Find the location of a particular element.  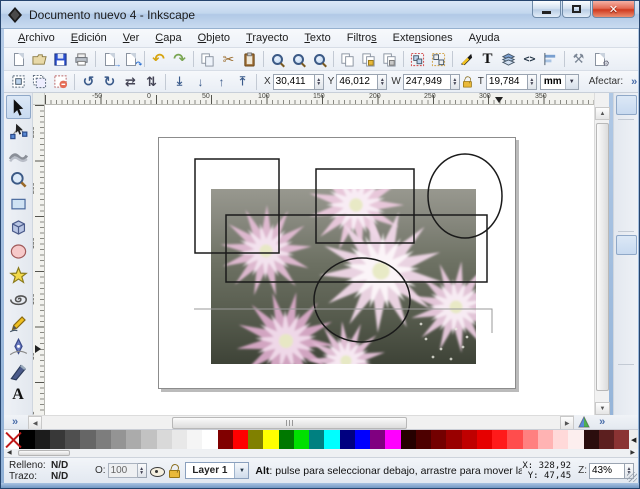

open-document-button is located at coordinates (39, 59).